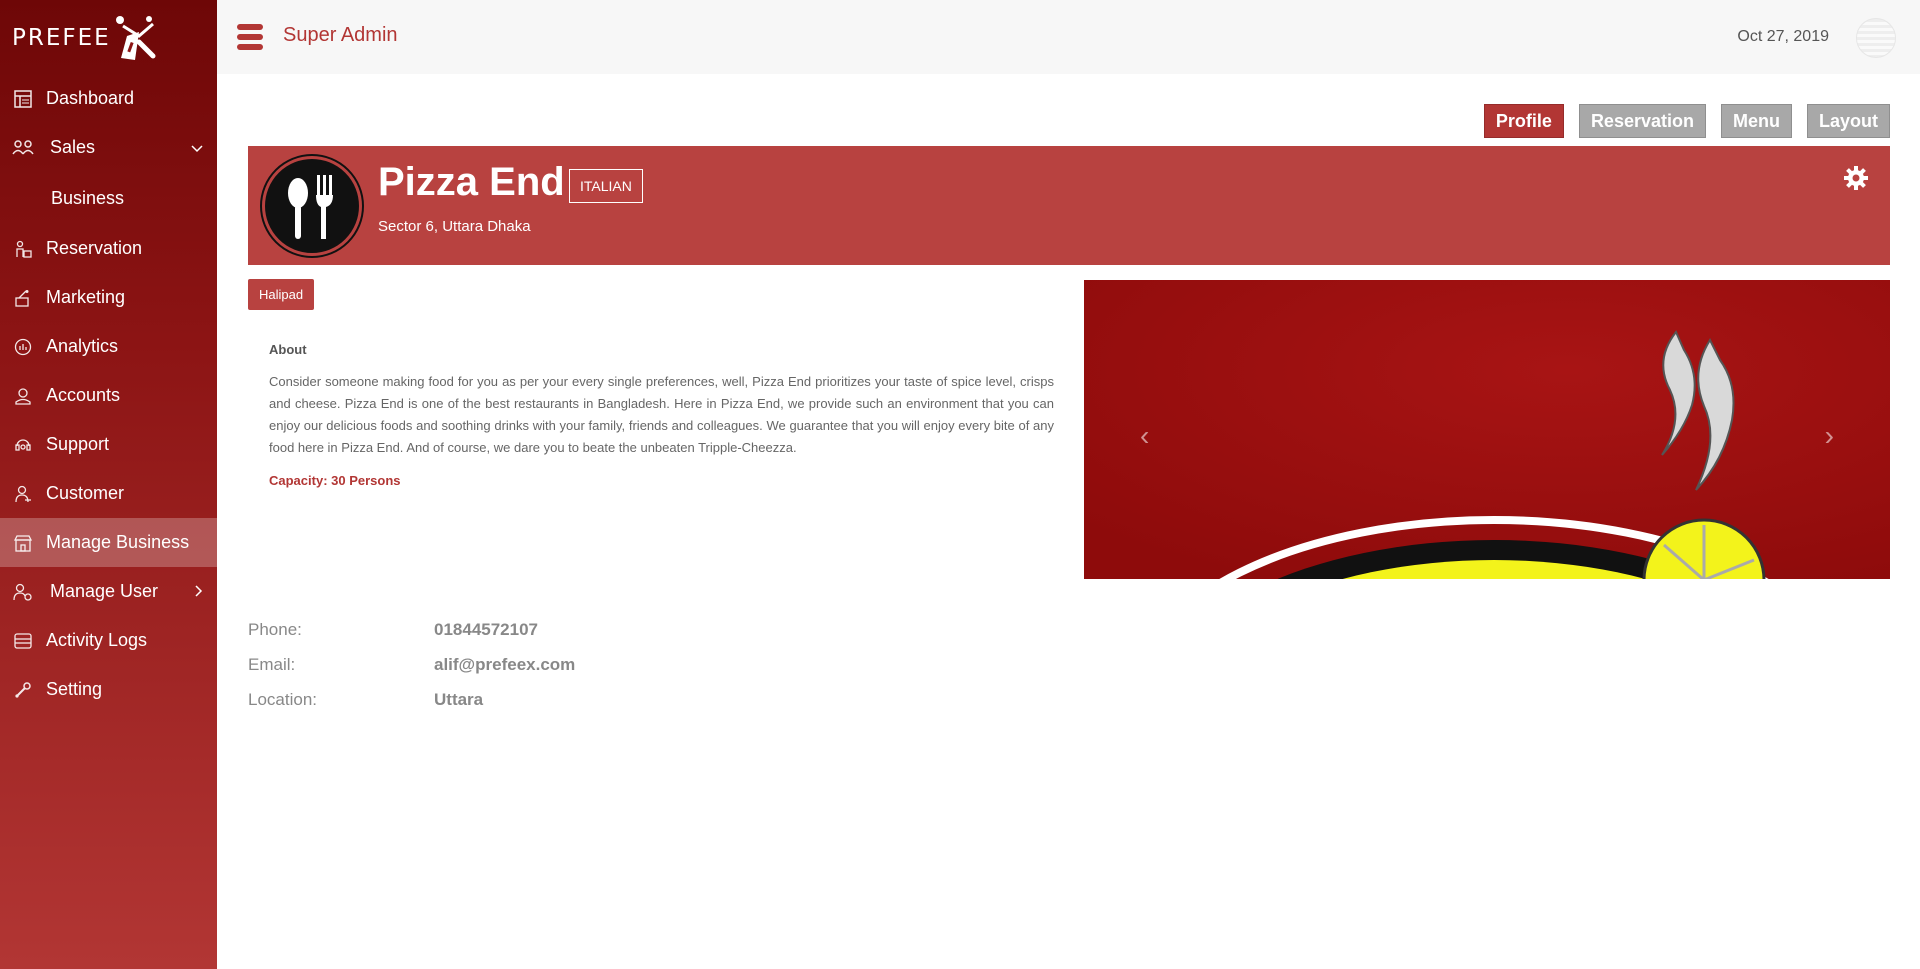 The width and height of the screenshot is (1920, 969). Describe the element at coordinates (606, 186) in the screenshot. I see `cuisine-badge: ITALIAN` at that location.